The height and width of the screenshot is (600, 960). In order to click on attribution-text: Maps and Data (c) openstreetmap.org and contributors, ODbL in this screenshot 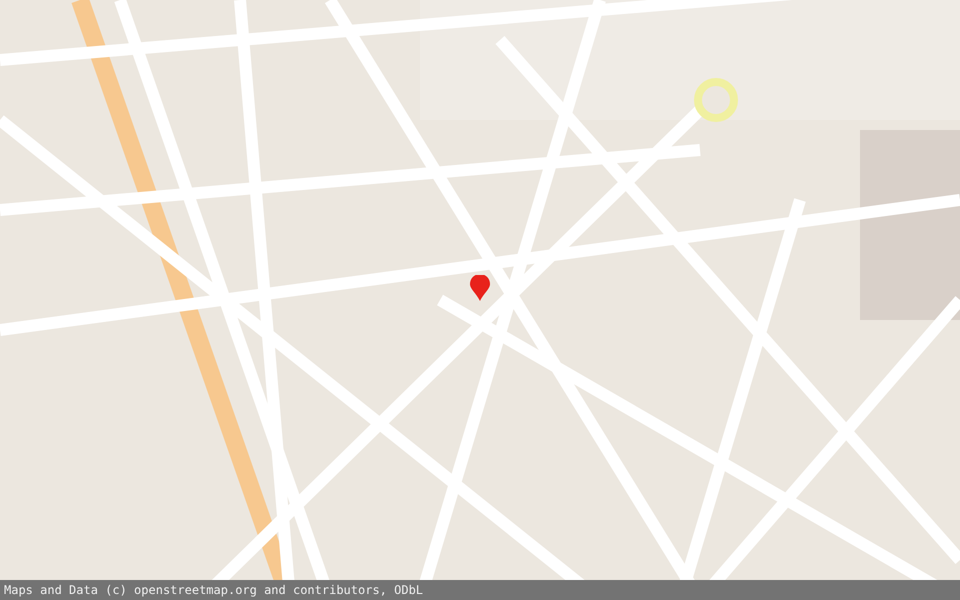, I will do `click(214, 590)`.